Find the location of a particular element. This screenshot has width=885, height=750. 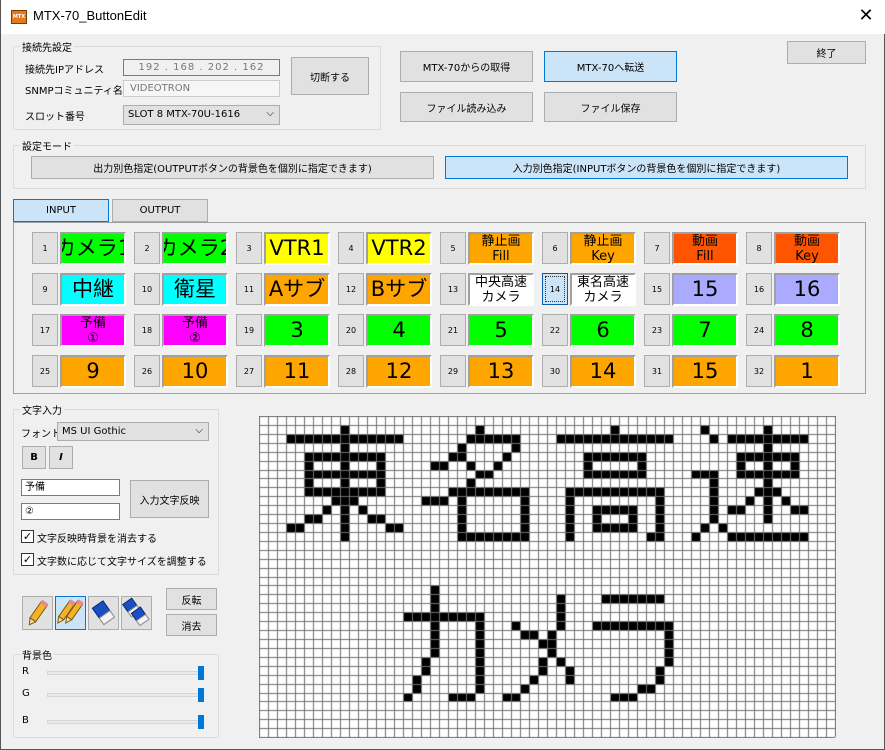

input-number-button-22: 22 is located at coordinates (555, 330).